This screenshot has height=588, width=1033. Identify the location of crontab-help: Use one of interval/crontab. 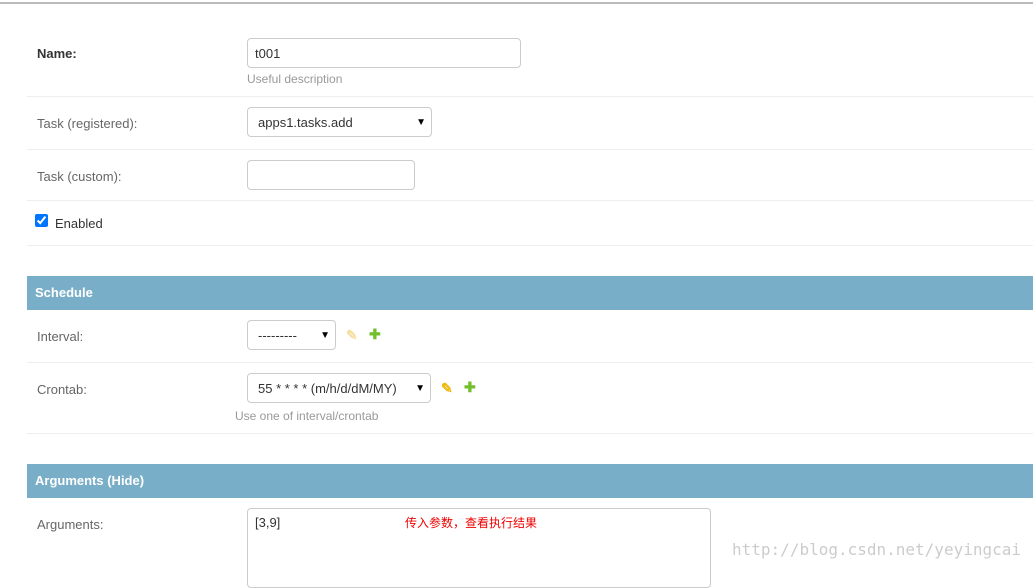
(307, 416).